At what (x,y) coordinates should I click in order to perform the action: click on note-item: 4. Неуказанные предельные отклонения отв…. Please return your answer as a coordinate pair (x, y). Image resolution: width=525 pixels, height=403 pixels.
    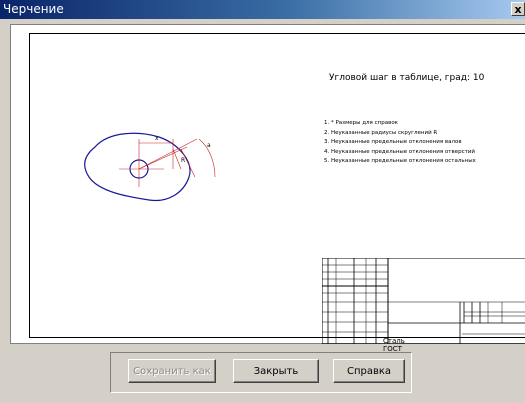
    Looking at the image, I should click on (399, 151).